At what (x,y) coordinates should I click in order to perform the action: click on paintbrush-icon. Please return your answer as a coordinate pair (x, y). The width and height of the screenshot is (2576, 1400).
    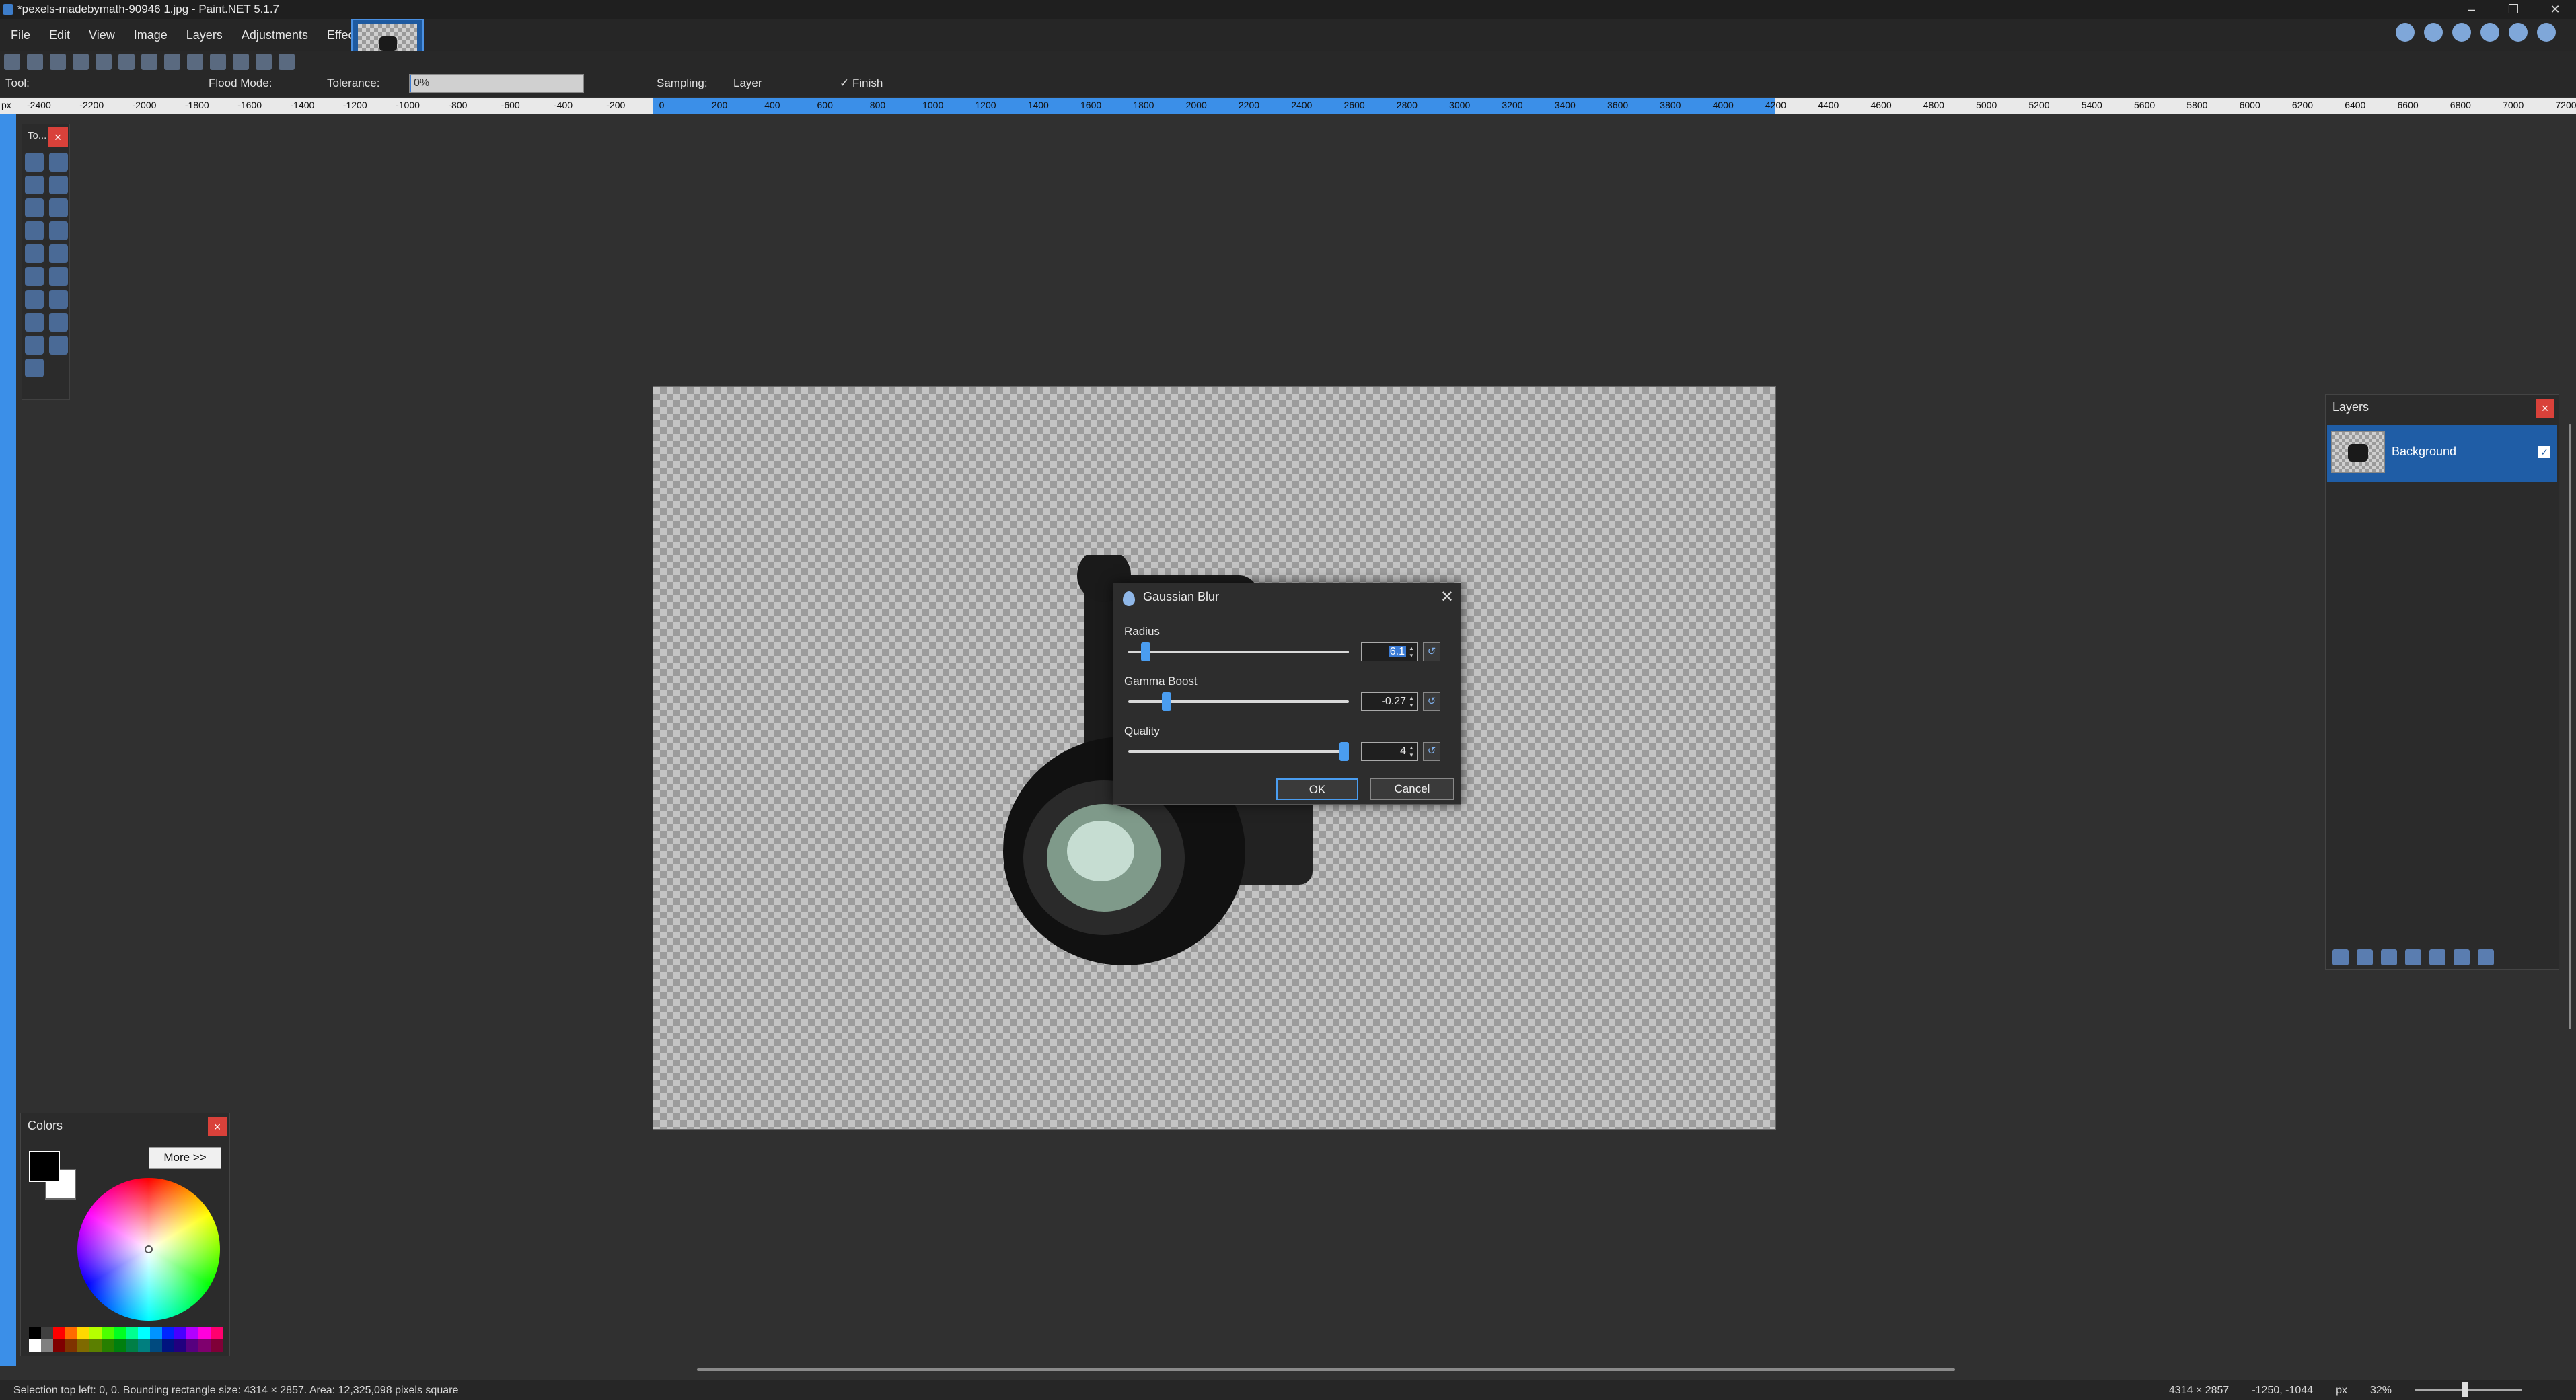
    Looking at the image, I should click on (34, 276).